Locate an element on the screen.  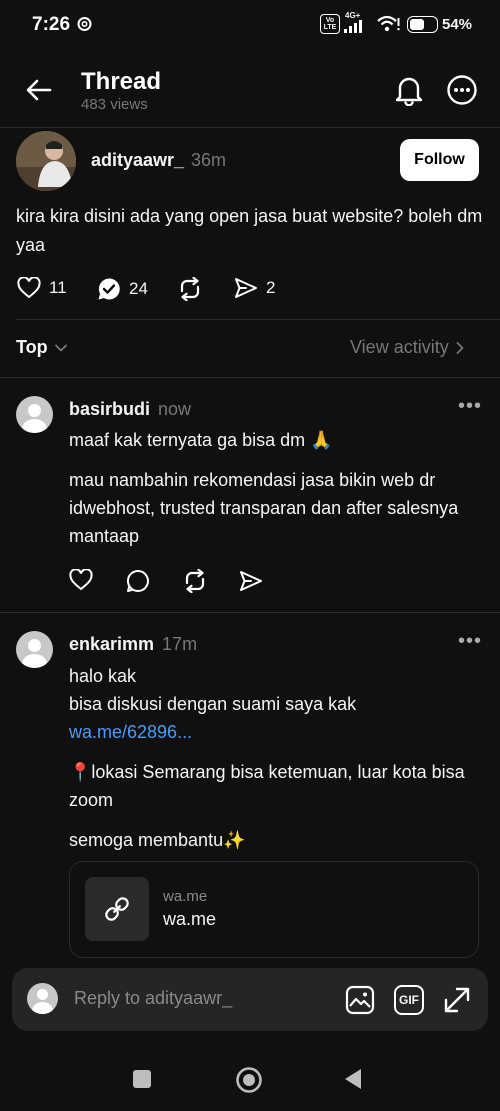
chevron-right-icon is located at coordinates (460, 348).